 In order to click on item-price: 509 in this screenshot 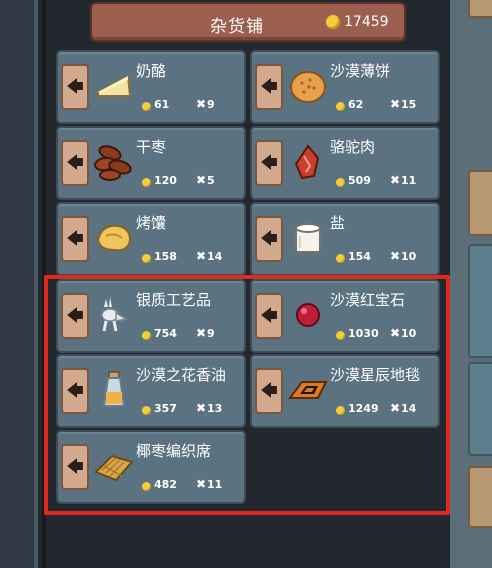, I will do `click(359, 180)`.